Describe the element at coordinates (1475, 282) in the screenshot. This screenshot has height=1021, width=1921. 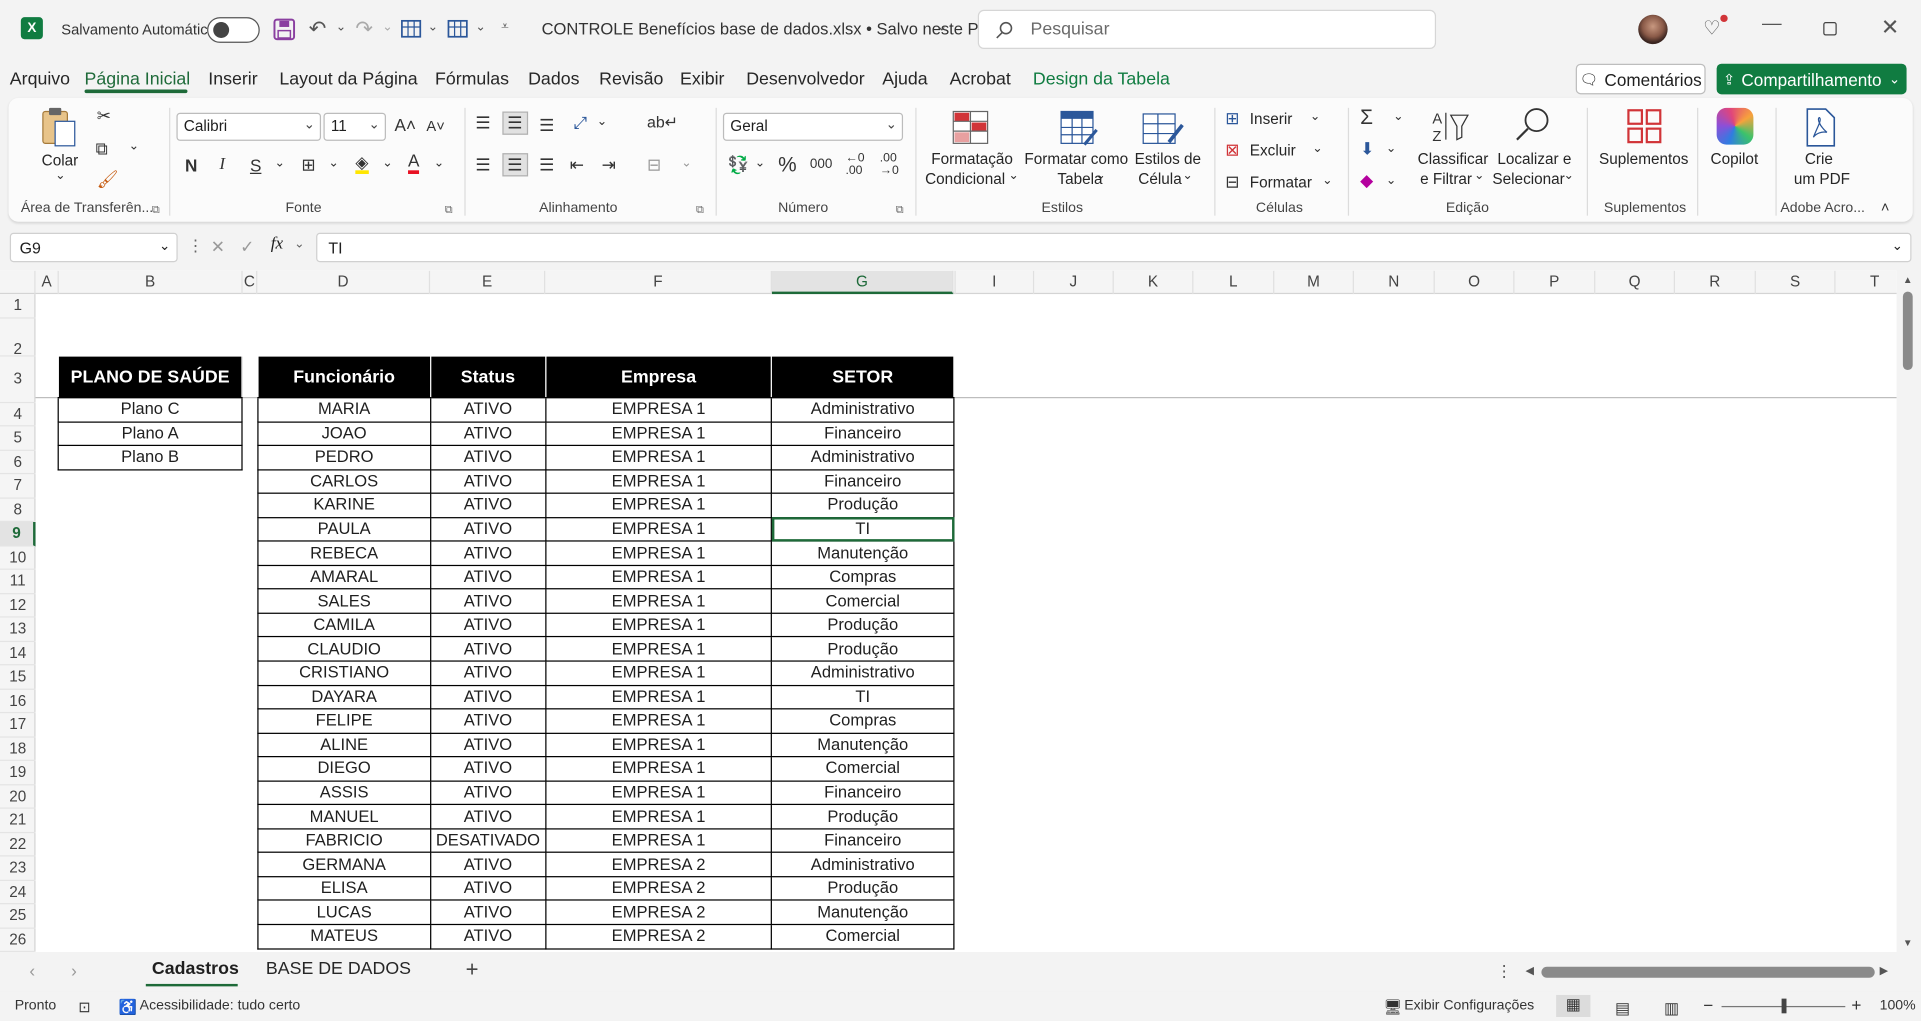
I see `column-header-o: O` at that location.